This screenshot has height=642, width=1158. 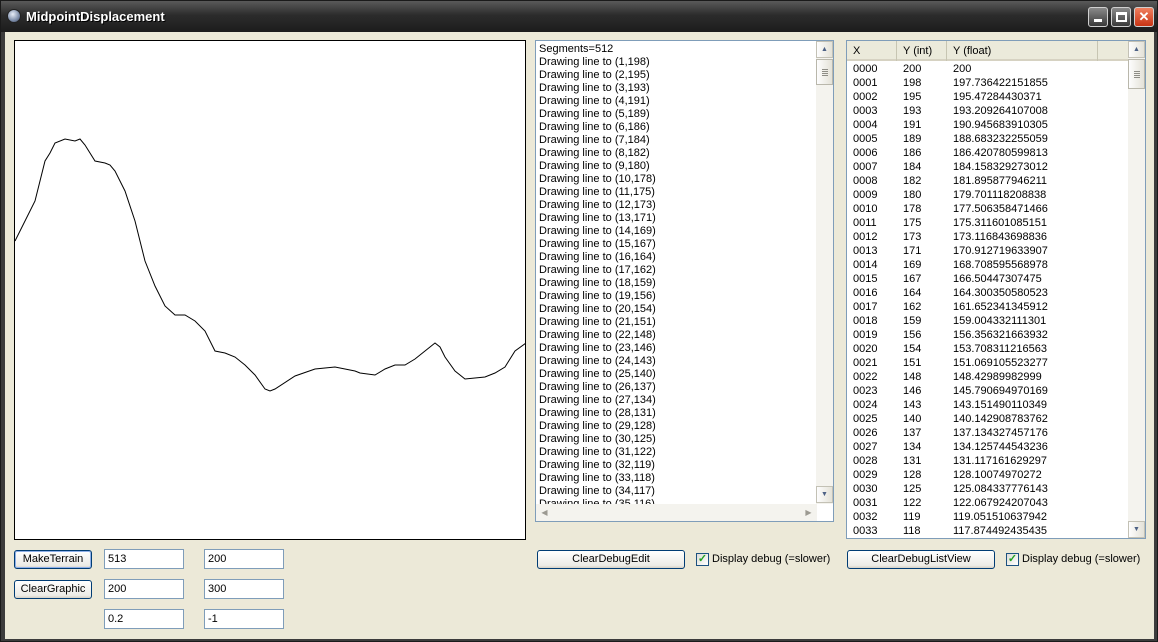 I want to click on table-row: 0011 175 175.311601085151, so click(x=987, y=223).